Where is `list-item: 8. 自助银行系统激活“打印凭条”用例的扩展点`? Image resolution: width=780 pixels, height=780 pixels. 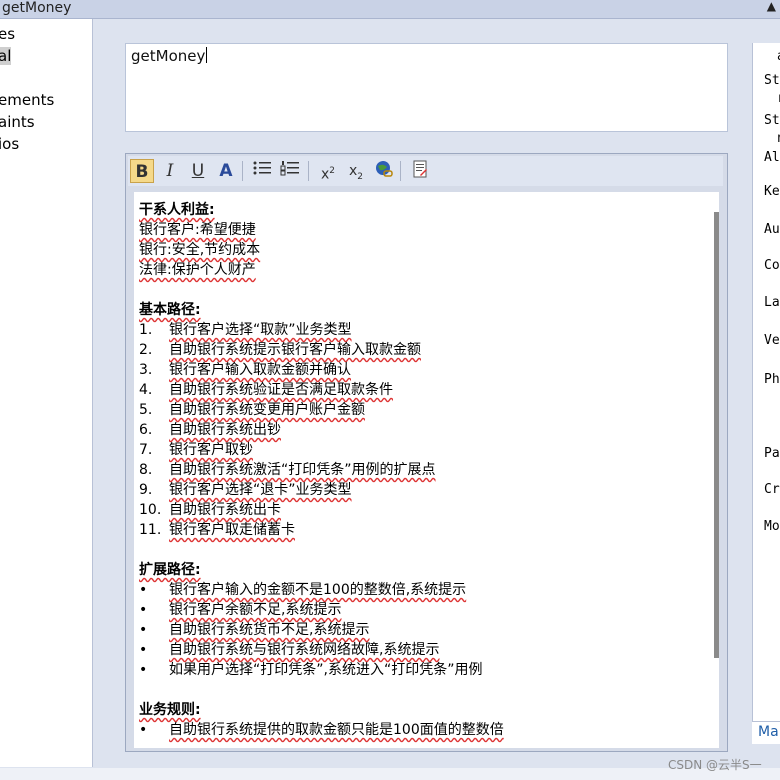
list-item: 8. 自助银行系统激活“打印凭条”用例的扩展点 is located at coordinates (287, 470).